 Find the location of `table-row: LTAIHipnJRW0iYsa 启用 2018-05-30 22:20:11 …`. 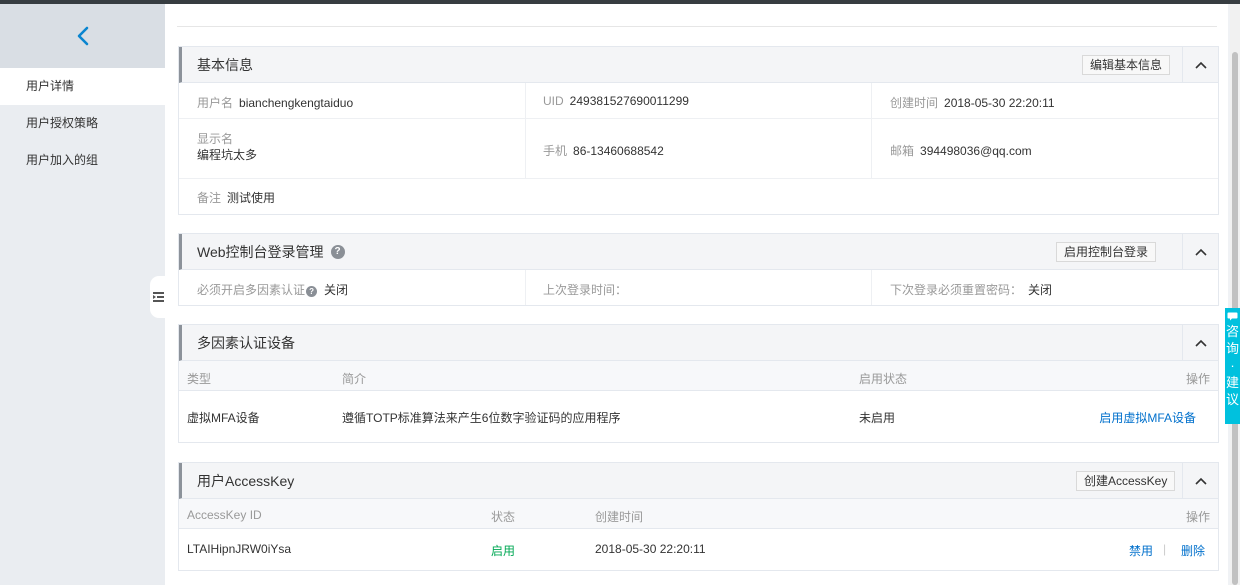

table-row: LTAIHipnJRW0iYsa 启用 2018-05-30 22:20:11 … is located at coordinates (698, 549).